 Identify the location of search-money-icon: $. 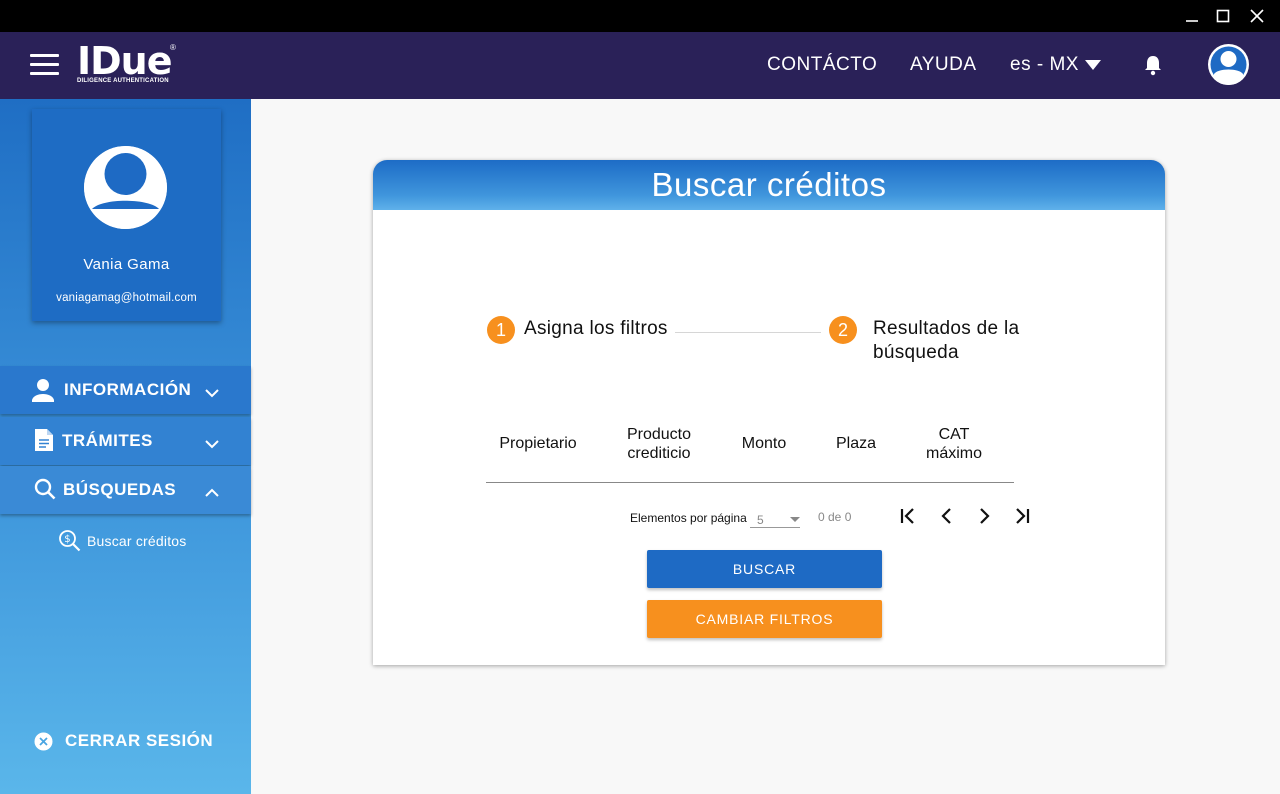
(70, 541).